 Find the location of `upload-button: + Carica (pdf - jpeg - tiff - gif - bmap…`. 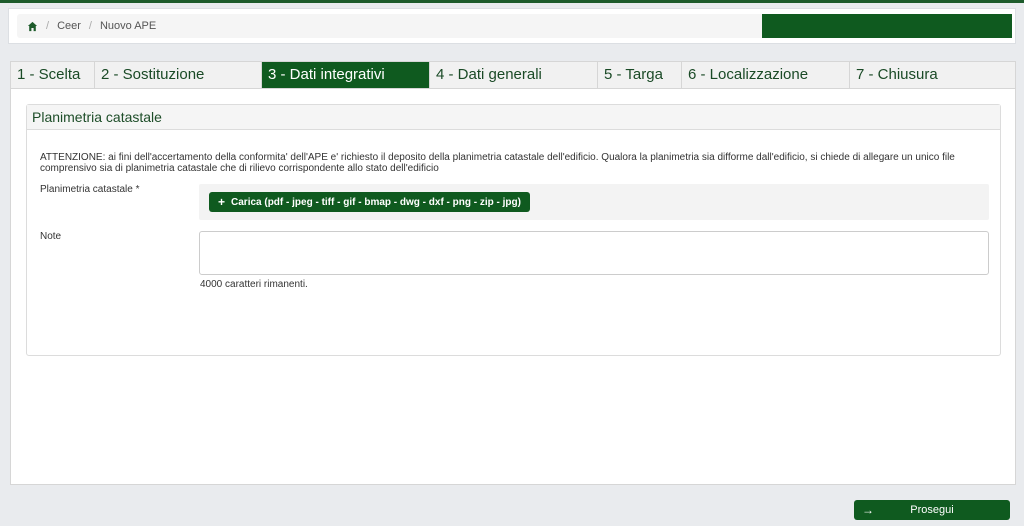

upload-button: + Carica (pdf - jpeg - tiff - gif - bmap… is located at coordinates (369, 202).